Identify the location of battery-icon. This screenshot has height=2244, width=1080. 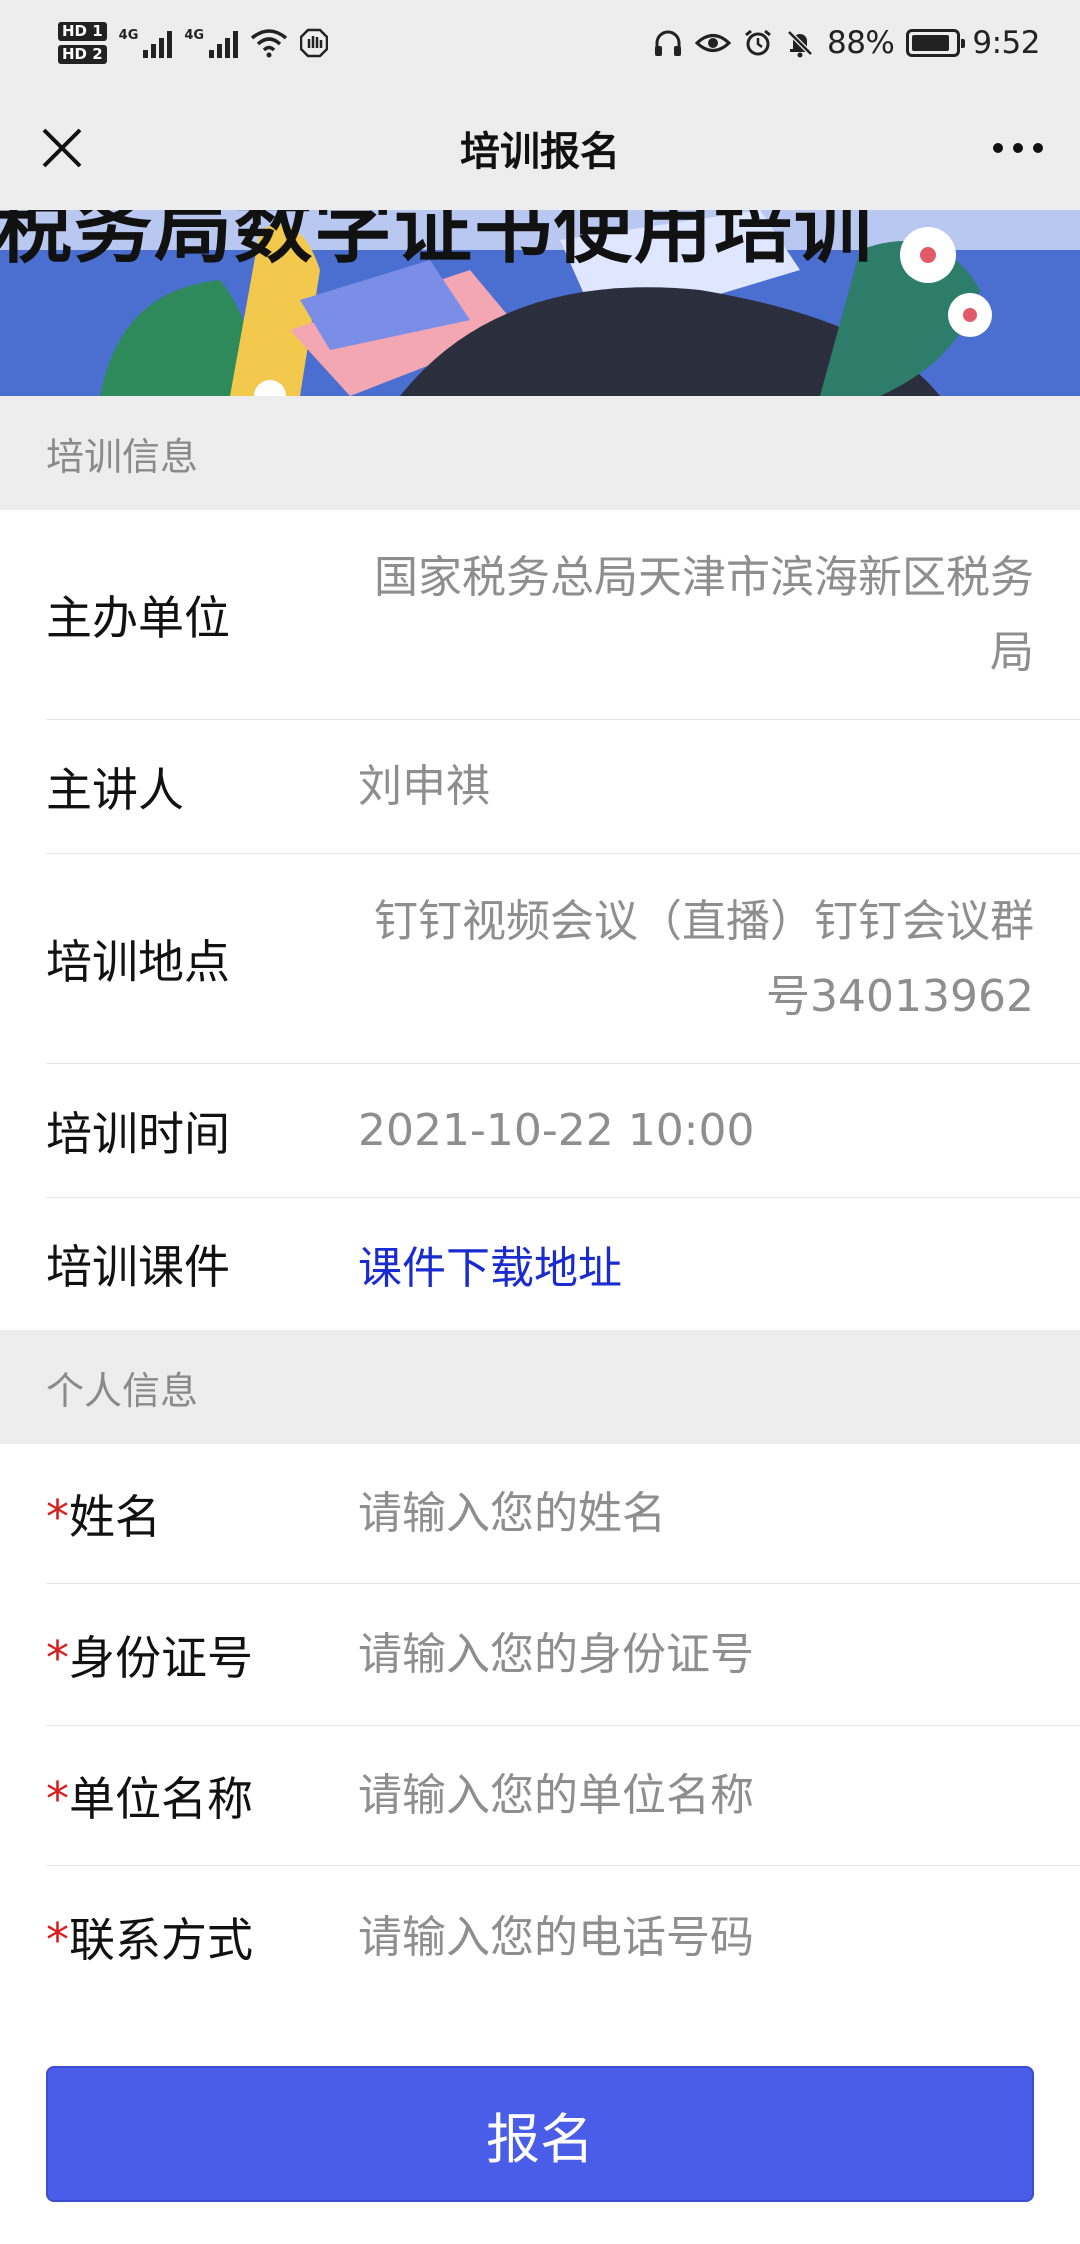
(936, 43).